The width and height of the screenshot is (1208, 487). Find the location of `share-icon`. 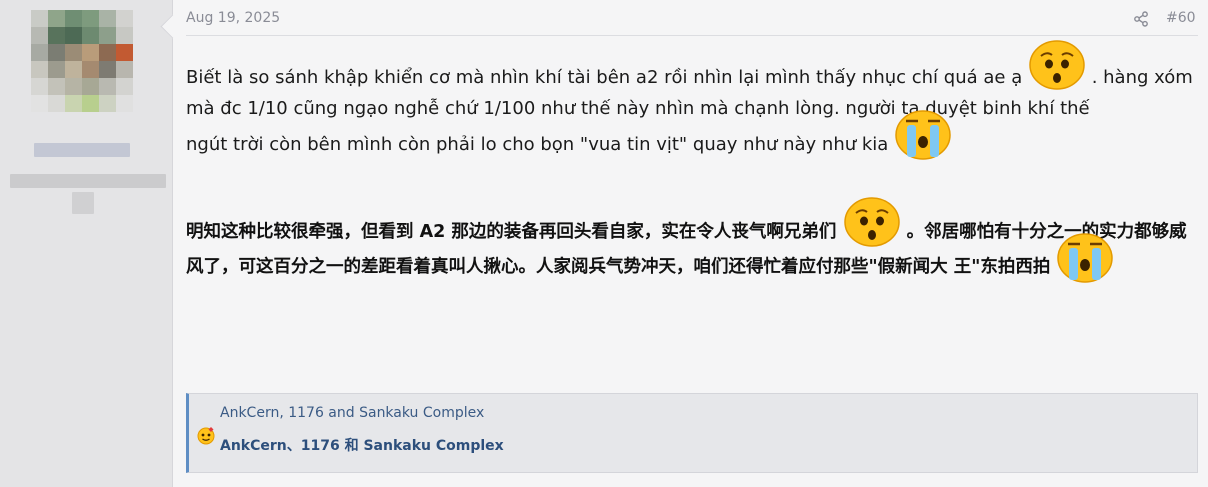

share-icon is located at coordinates (1141, 19).